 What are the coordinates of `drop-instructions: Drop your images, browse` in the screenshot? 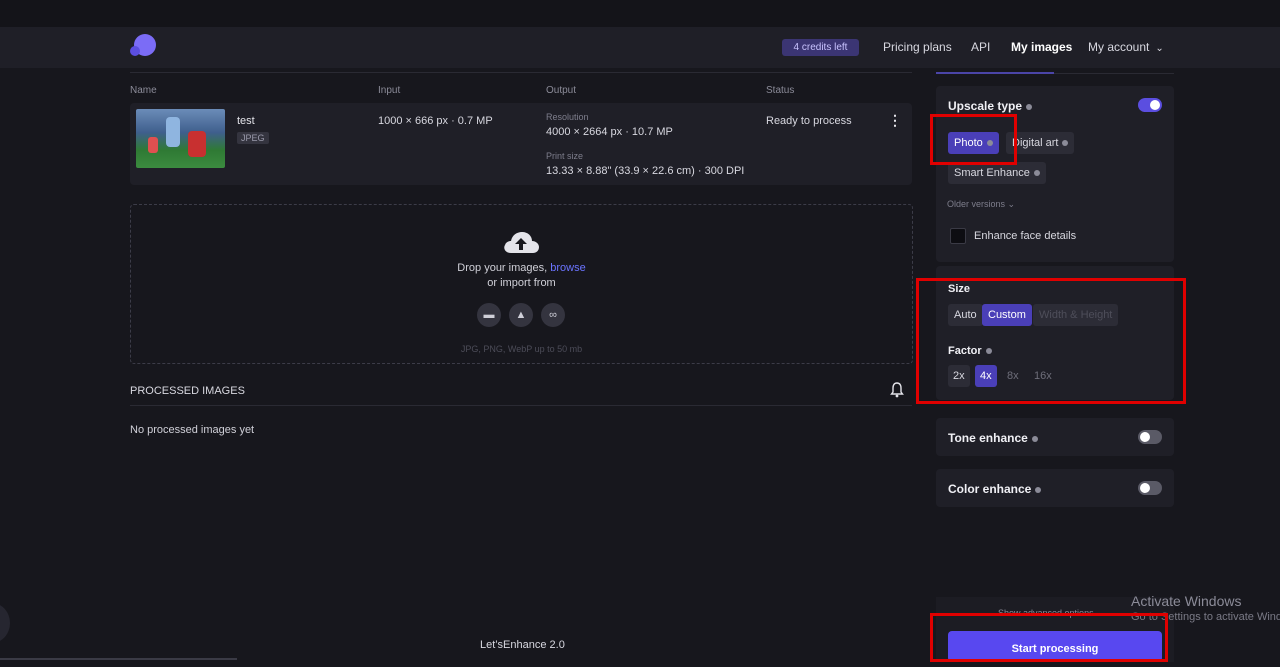 It's located at (521, 268).